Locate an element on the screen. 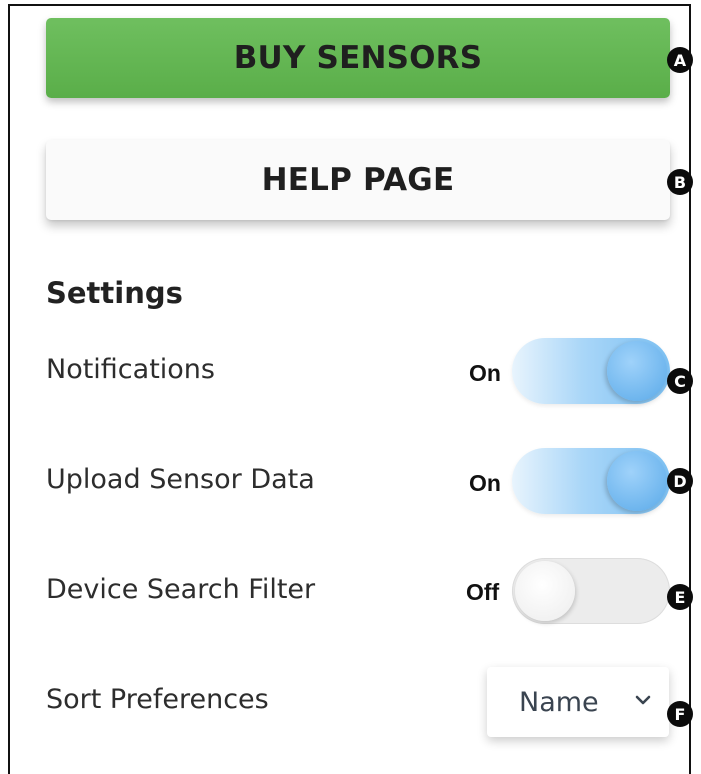 The image size is (701, 774). sort-preferences-select: Name is located at coordinates (578, 702).